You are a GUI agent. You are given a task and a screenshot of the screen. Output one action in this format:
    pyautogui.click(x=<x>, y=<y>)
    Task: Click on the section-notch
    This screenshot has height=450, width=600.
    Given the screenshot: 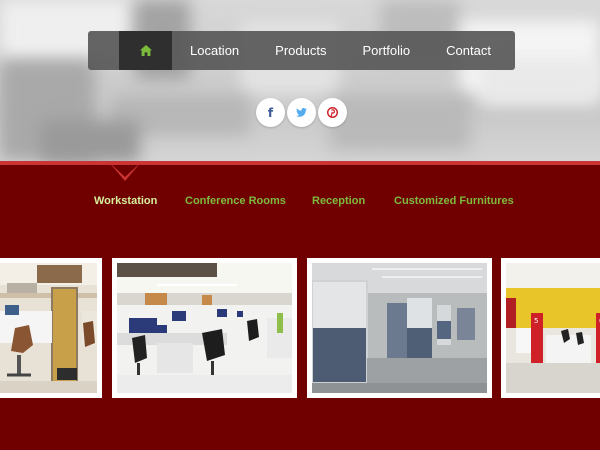 What is the action you would take?
    pyautogui.click(x=125, y=171)
    